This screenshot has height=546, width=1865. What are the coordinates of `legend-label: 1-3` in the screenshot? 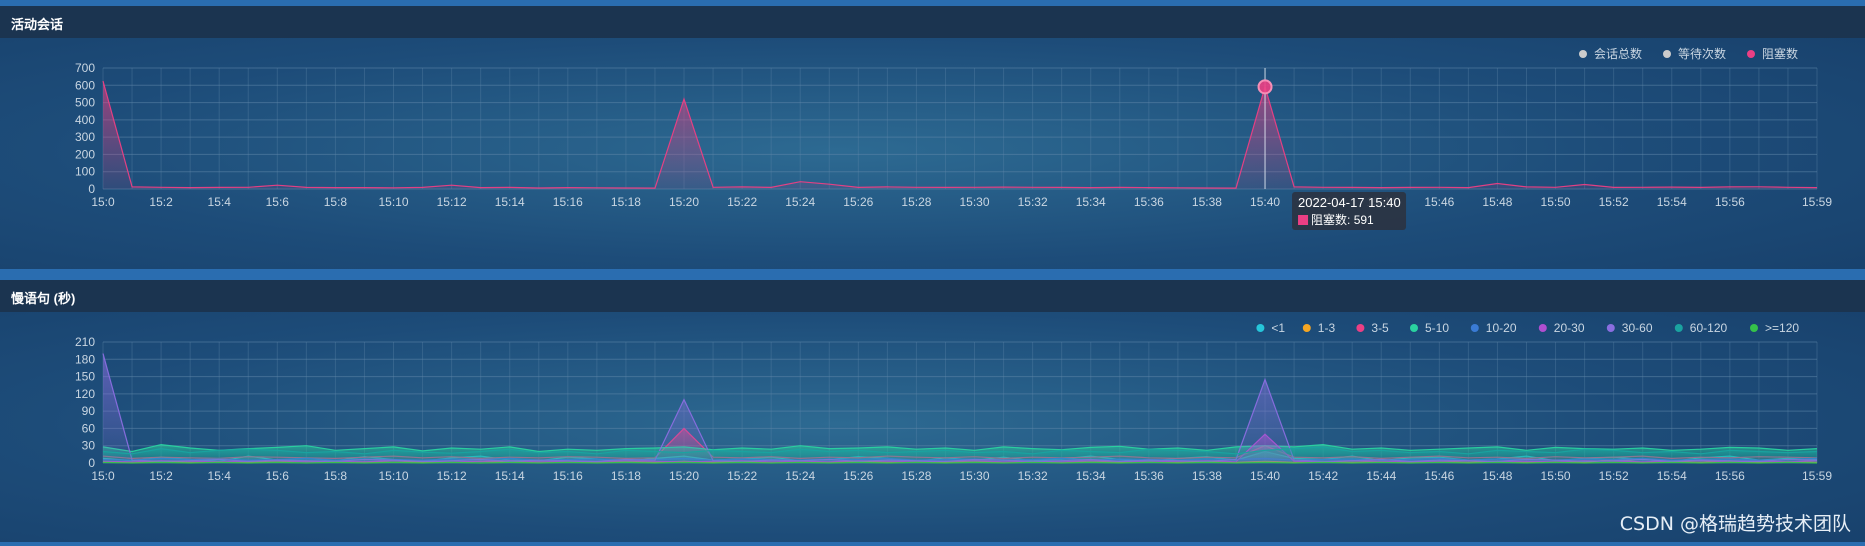 It's located at (1327, 328).